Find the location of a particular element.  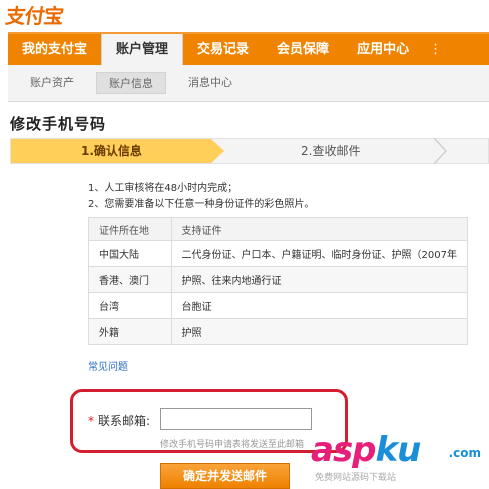

nav-member-protection: 会员保障 is located at coordinates (303, 49).